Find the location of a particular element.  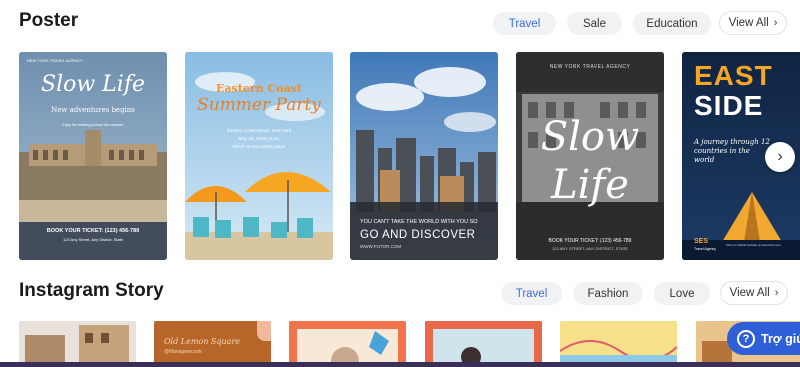

card-2-headline-main: Summer Party is located at coordinates (259, 105).